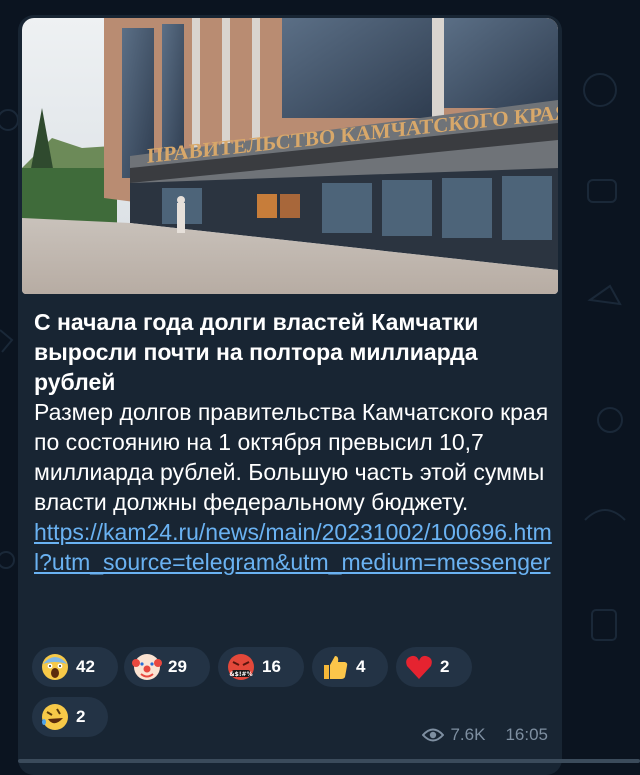 The width and height of the screenshot is (640, 775). I want to click on reaction-count: 42, so click(85, 666).